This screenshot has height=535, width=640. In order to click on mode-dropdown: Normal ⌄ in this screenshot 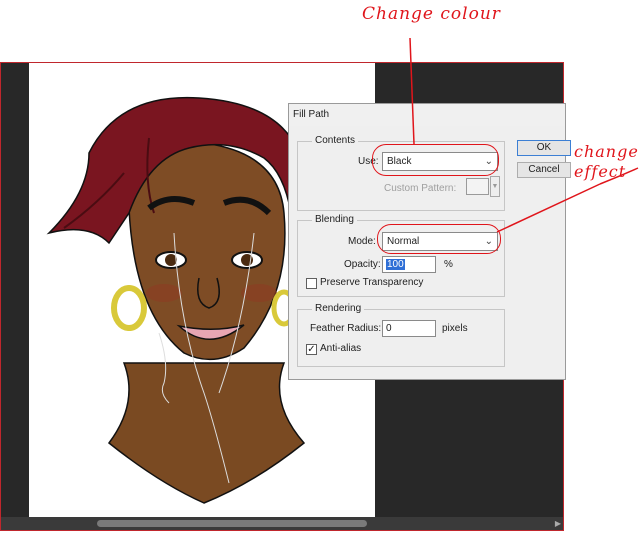, I will do `click(440, 241)`.